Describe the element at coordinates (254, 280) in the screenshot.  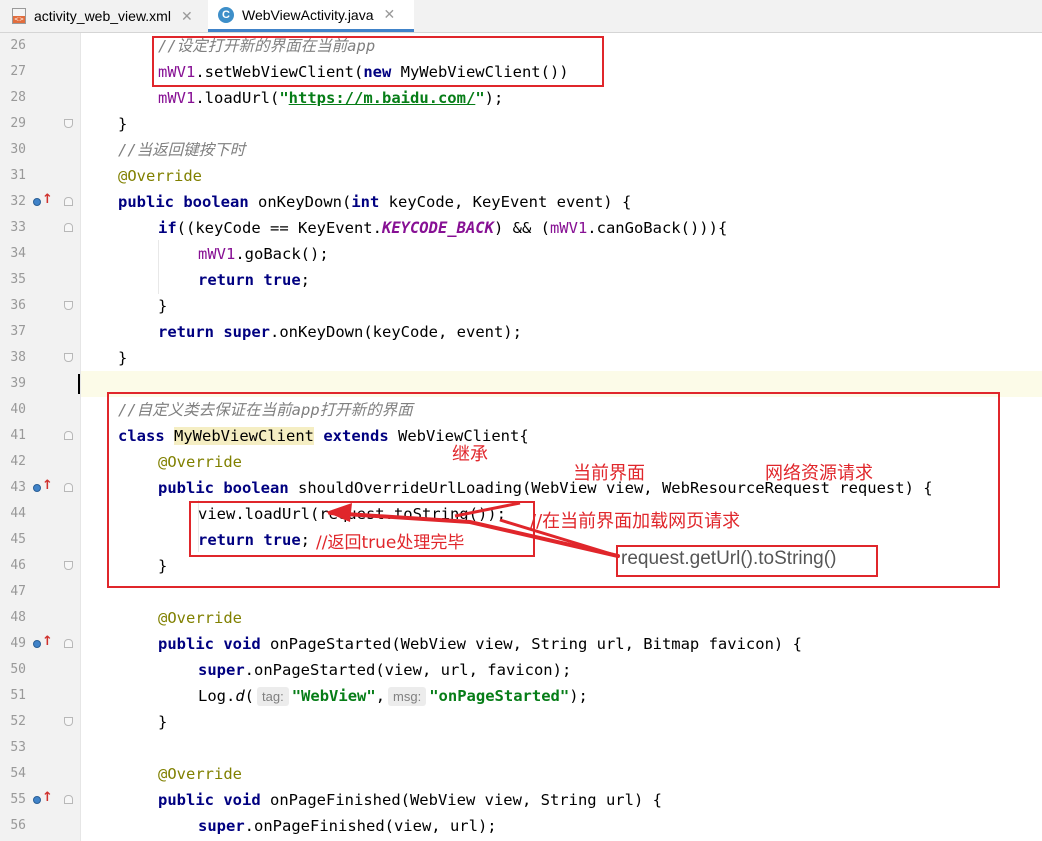
I see `code-line-35: return true;` at that location.